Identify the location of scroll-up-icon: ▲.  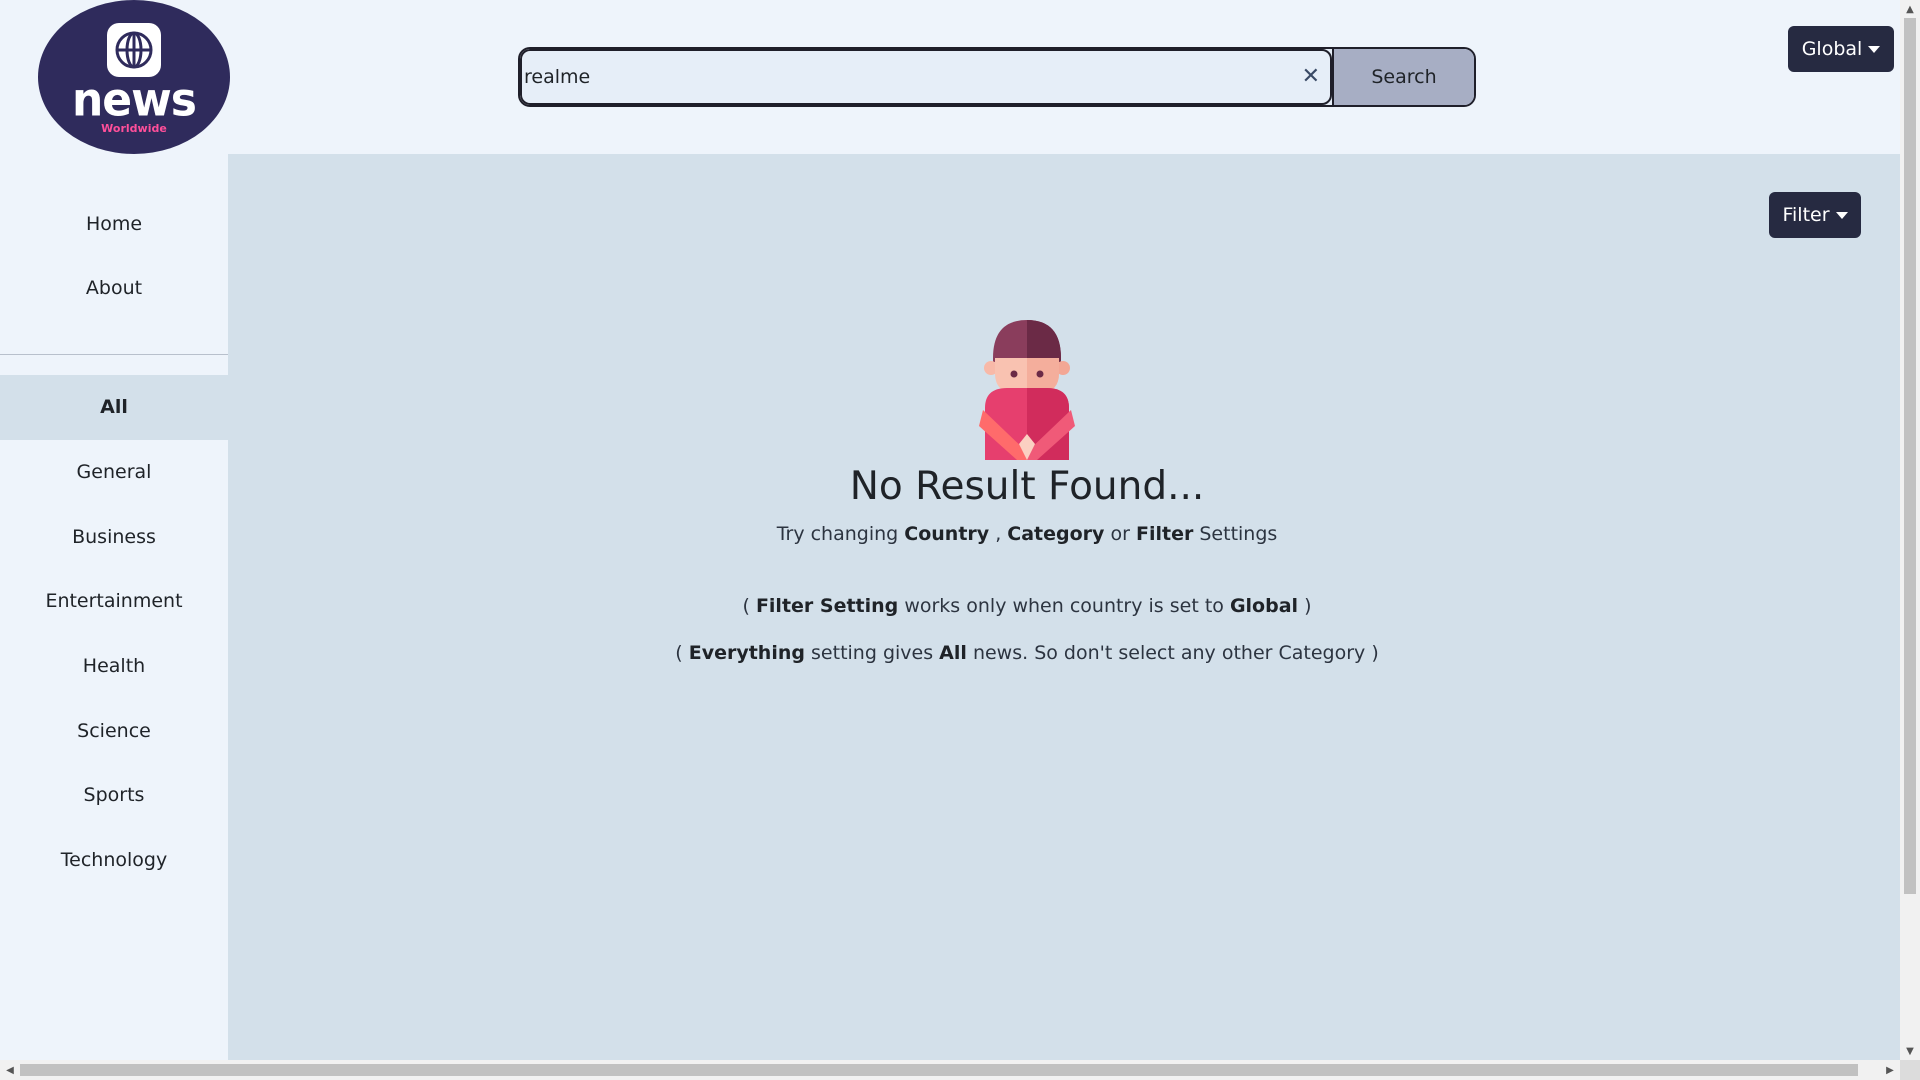
(1910, 9).